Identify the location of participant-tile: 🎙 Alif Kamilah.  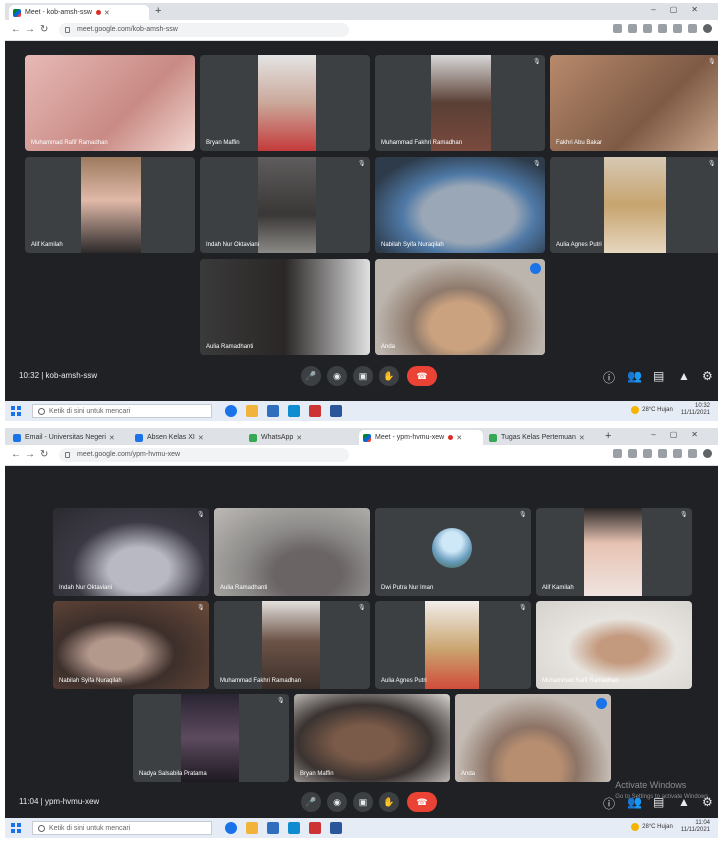
(614, 552).